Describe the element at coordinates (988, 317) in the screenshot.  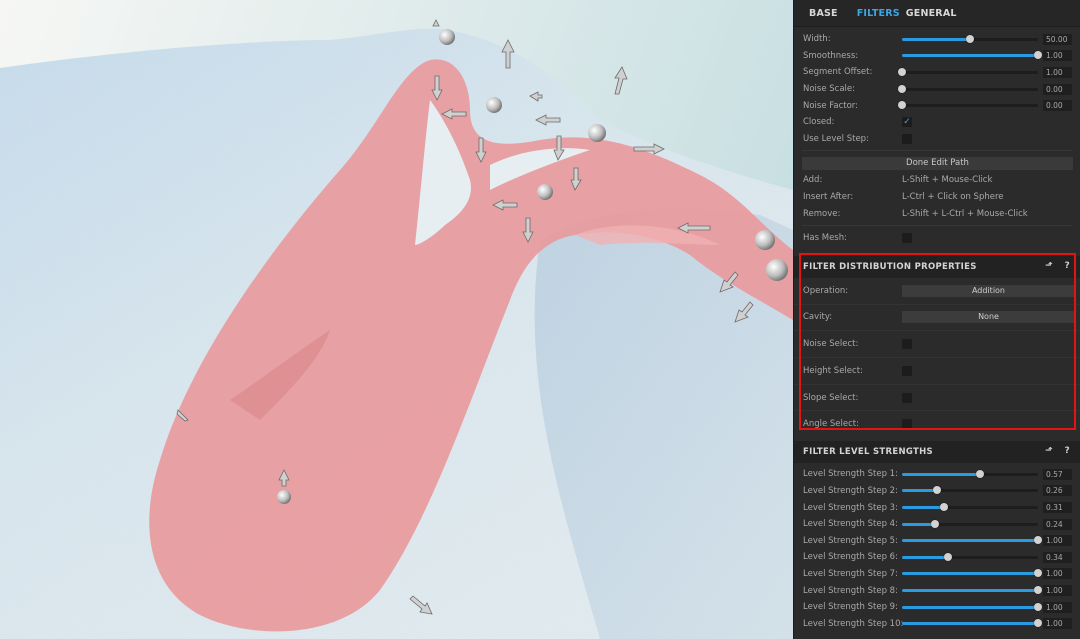
I see `cavity-select: None` at that location.